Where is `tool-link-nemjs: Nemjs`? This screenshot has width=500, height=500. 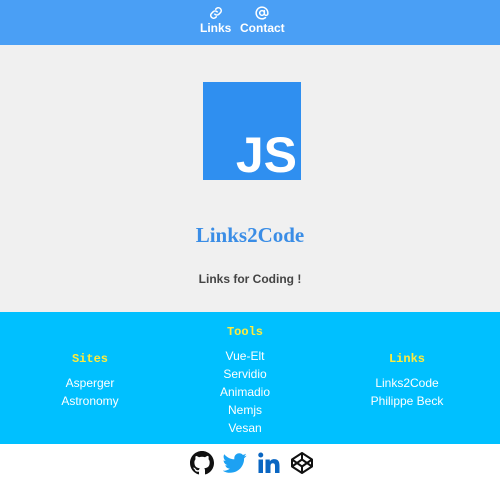 tool-link-nemjs: Nemjs is located at coordinates (245, 410).